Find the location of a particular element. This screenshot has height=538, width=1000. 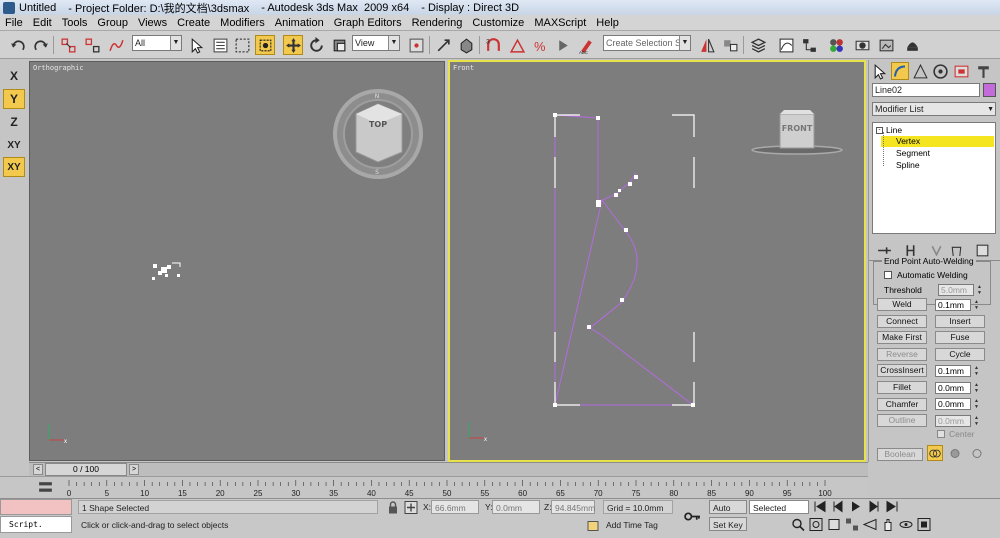

y-coord-field: 0.0mm is located at coordinates (516, 507).